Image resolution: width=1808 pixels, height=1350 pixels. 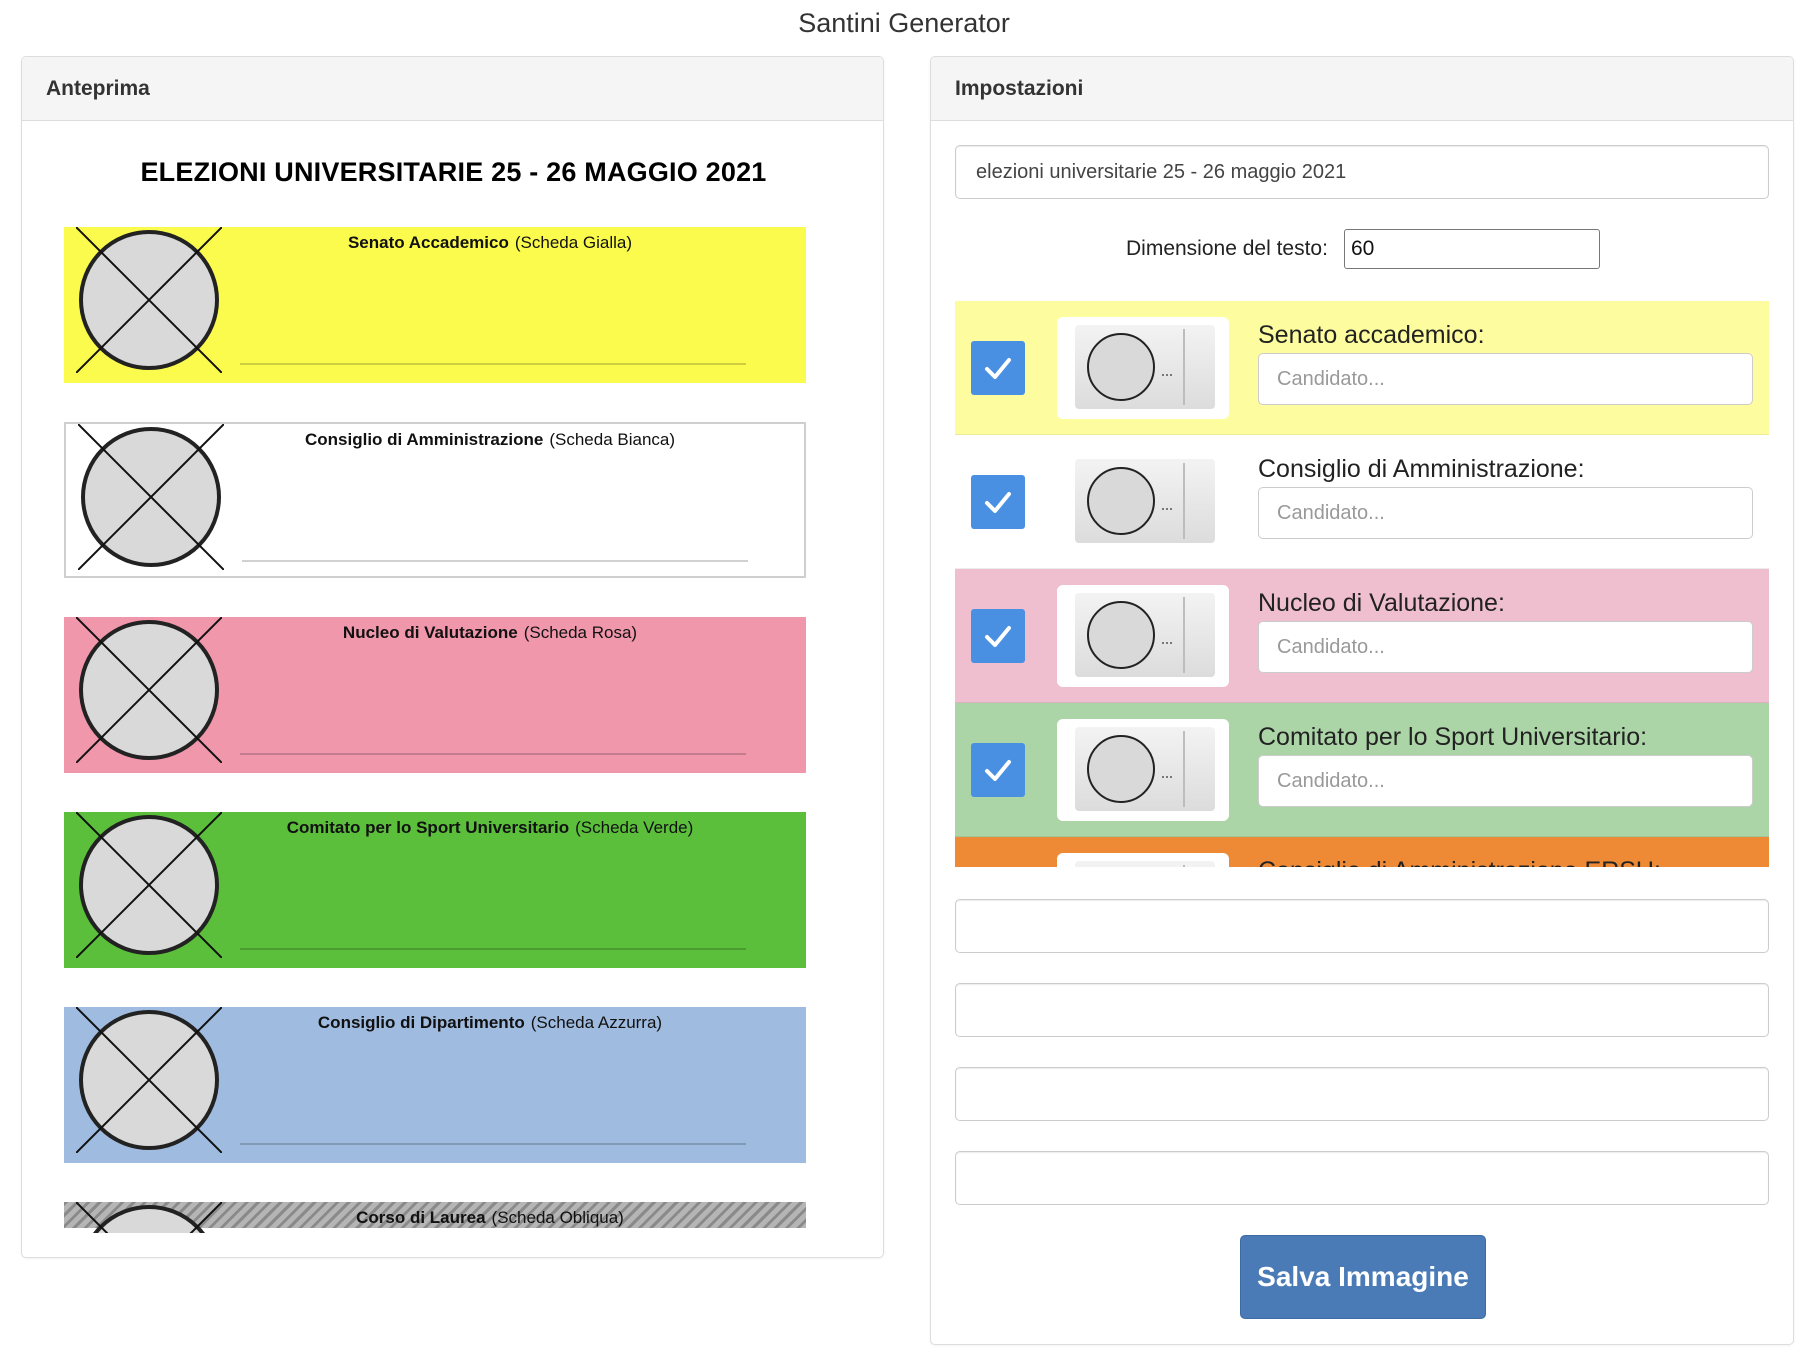 I want to click on preview-card-name: Corso di Laurea, so click(x=421, y=1217).